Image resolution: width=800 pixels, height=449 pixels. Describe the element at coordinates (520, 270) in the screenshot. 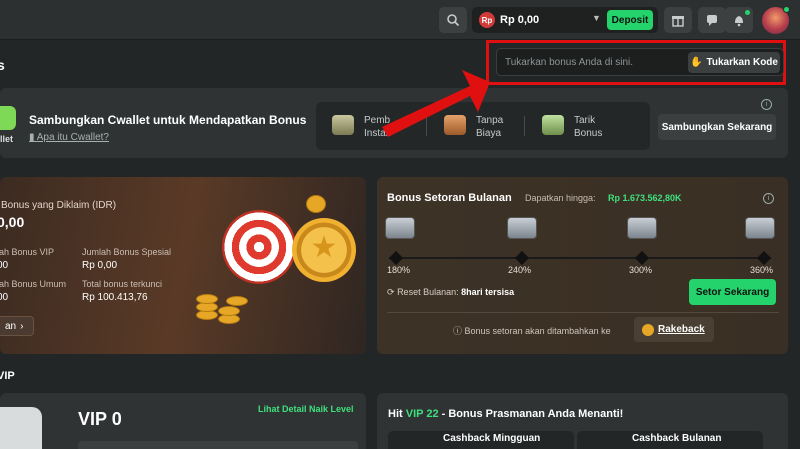

I see `tier-percent: 240%` at that location.